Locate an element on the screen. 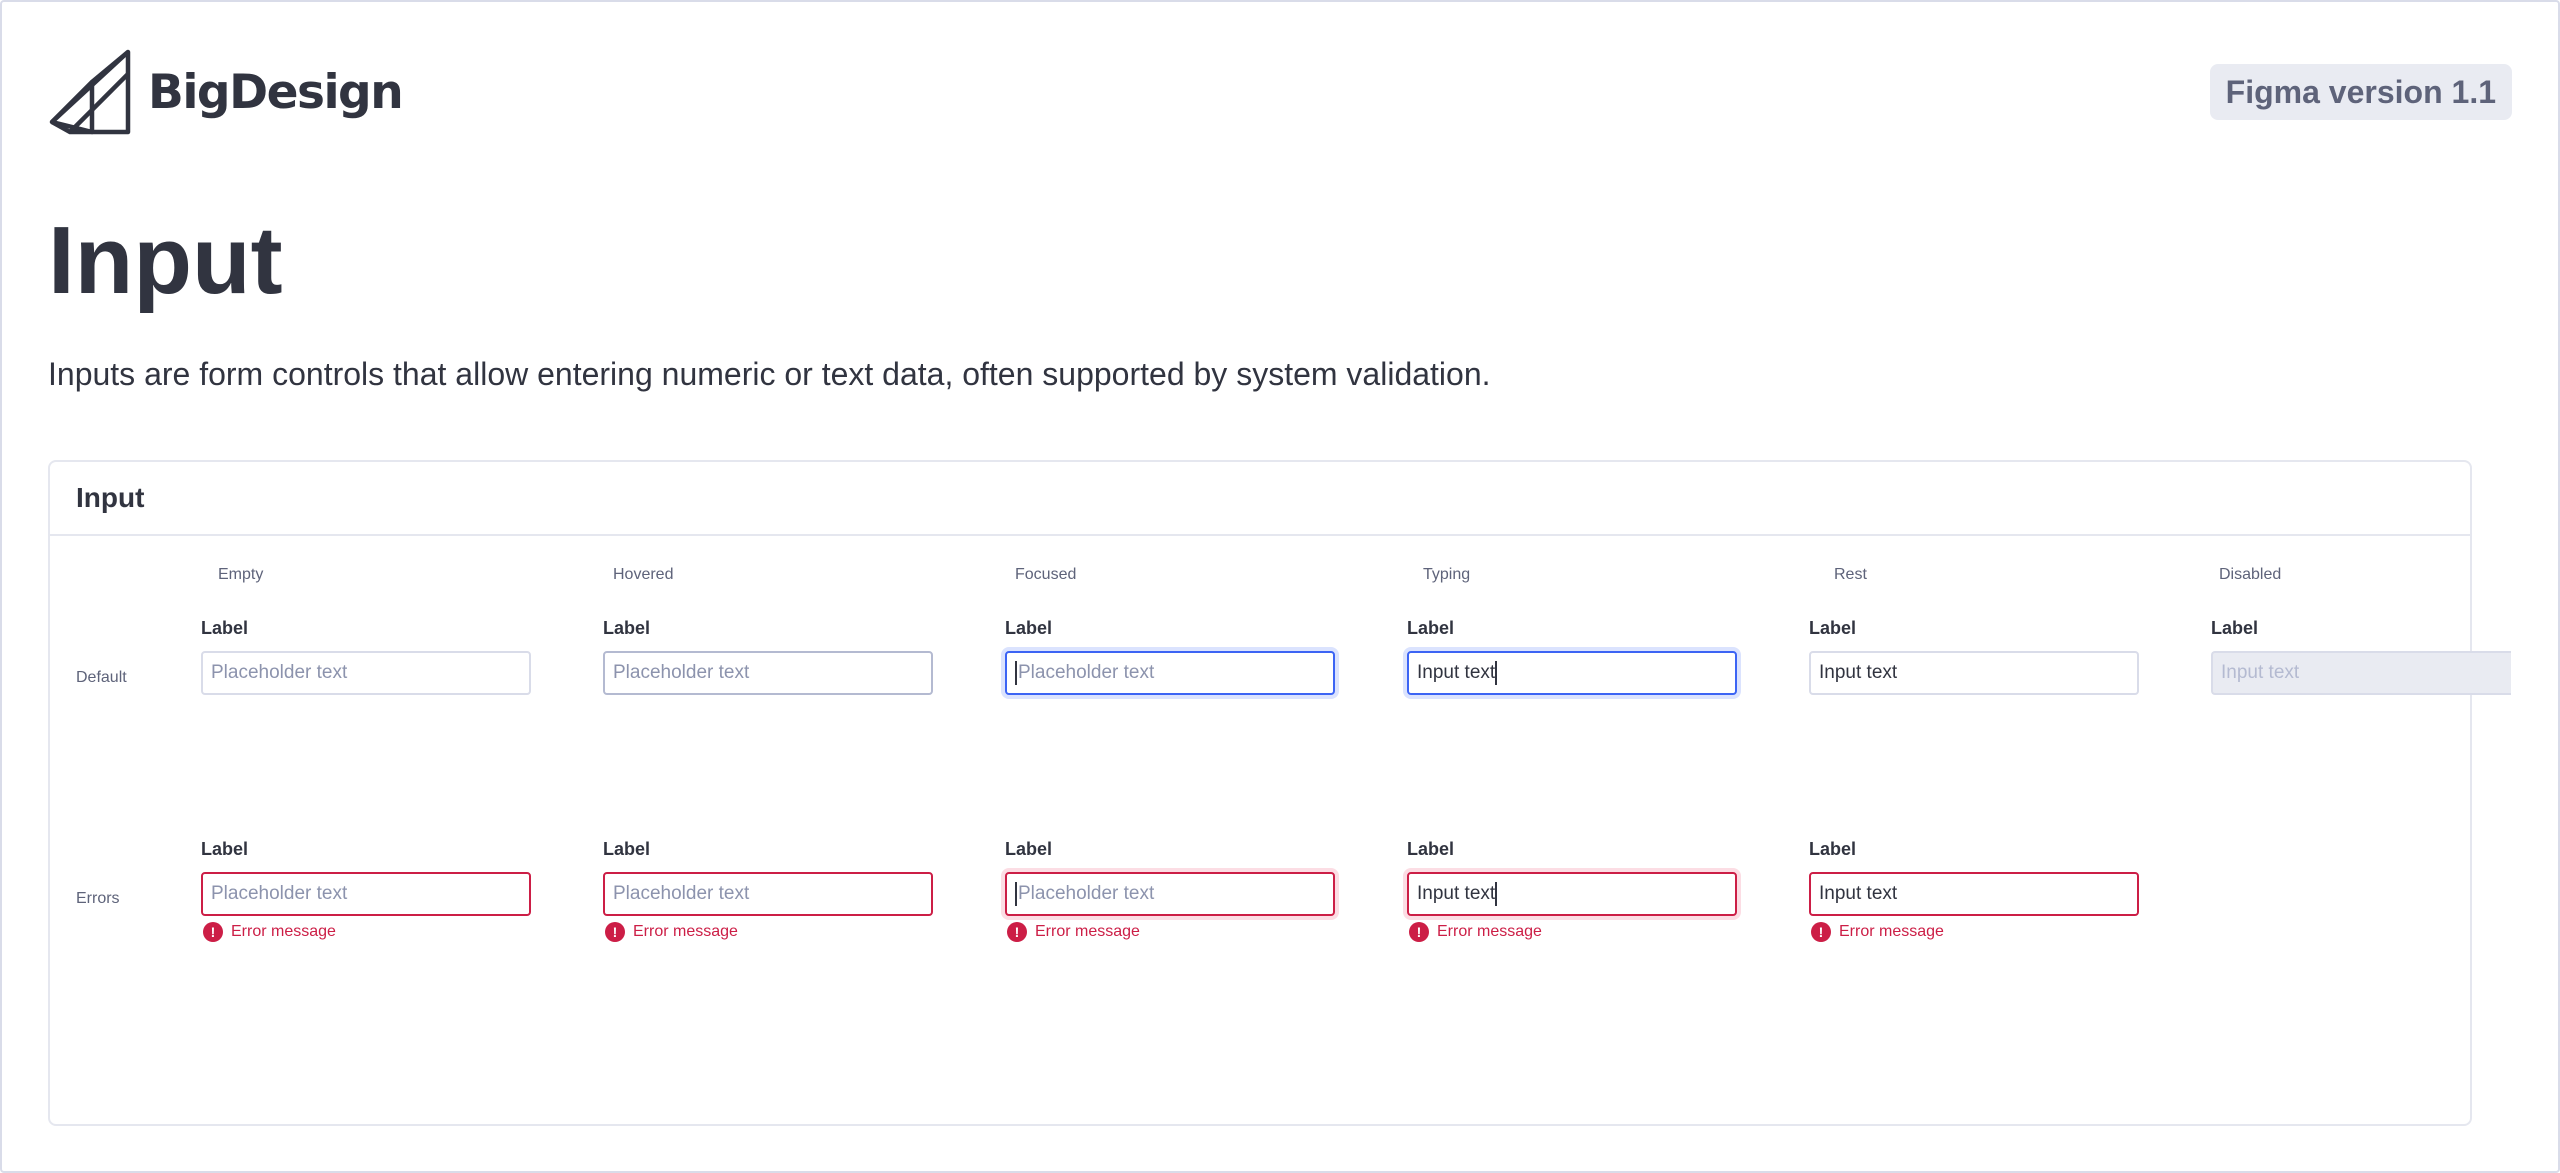  input-field-error-hovered: Label Placeholder text ! Error message is located at coordinates (768, 890).